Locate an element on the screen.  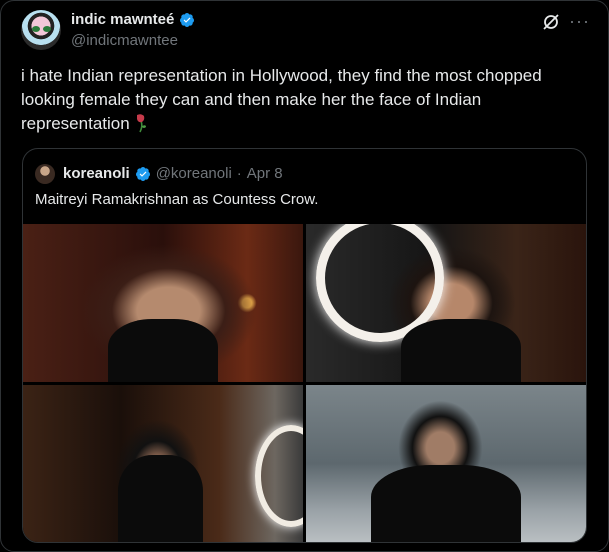
quoted-author-handle: @koreanoli is located at coordinates (194, 173).